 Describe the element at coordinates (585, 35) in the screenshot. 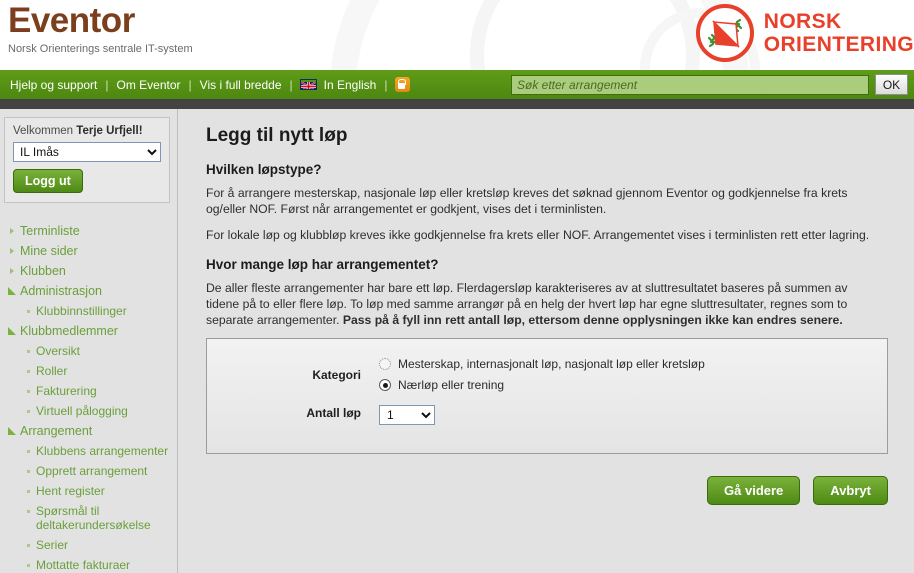

I see `watermark-circle-medium` at that location.